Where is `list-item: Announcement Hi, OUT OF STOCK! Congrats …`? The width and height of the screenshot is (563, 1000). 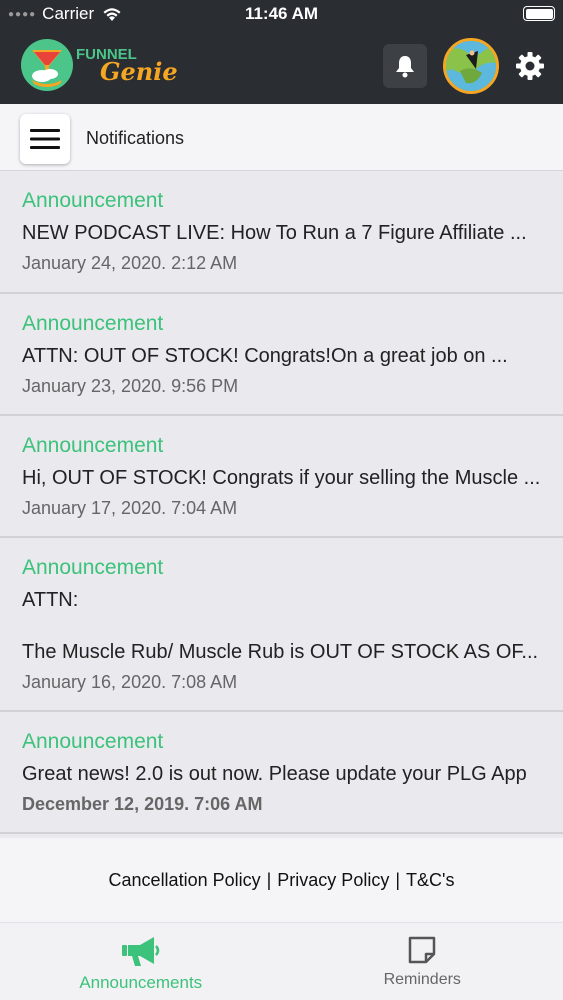
list-item: Announcement Hi, OUT OF STOCK! Congrats … is located at coordinates (281, 477).